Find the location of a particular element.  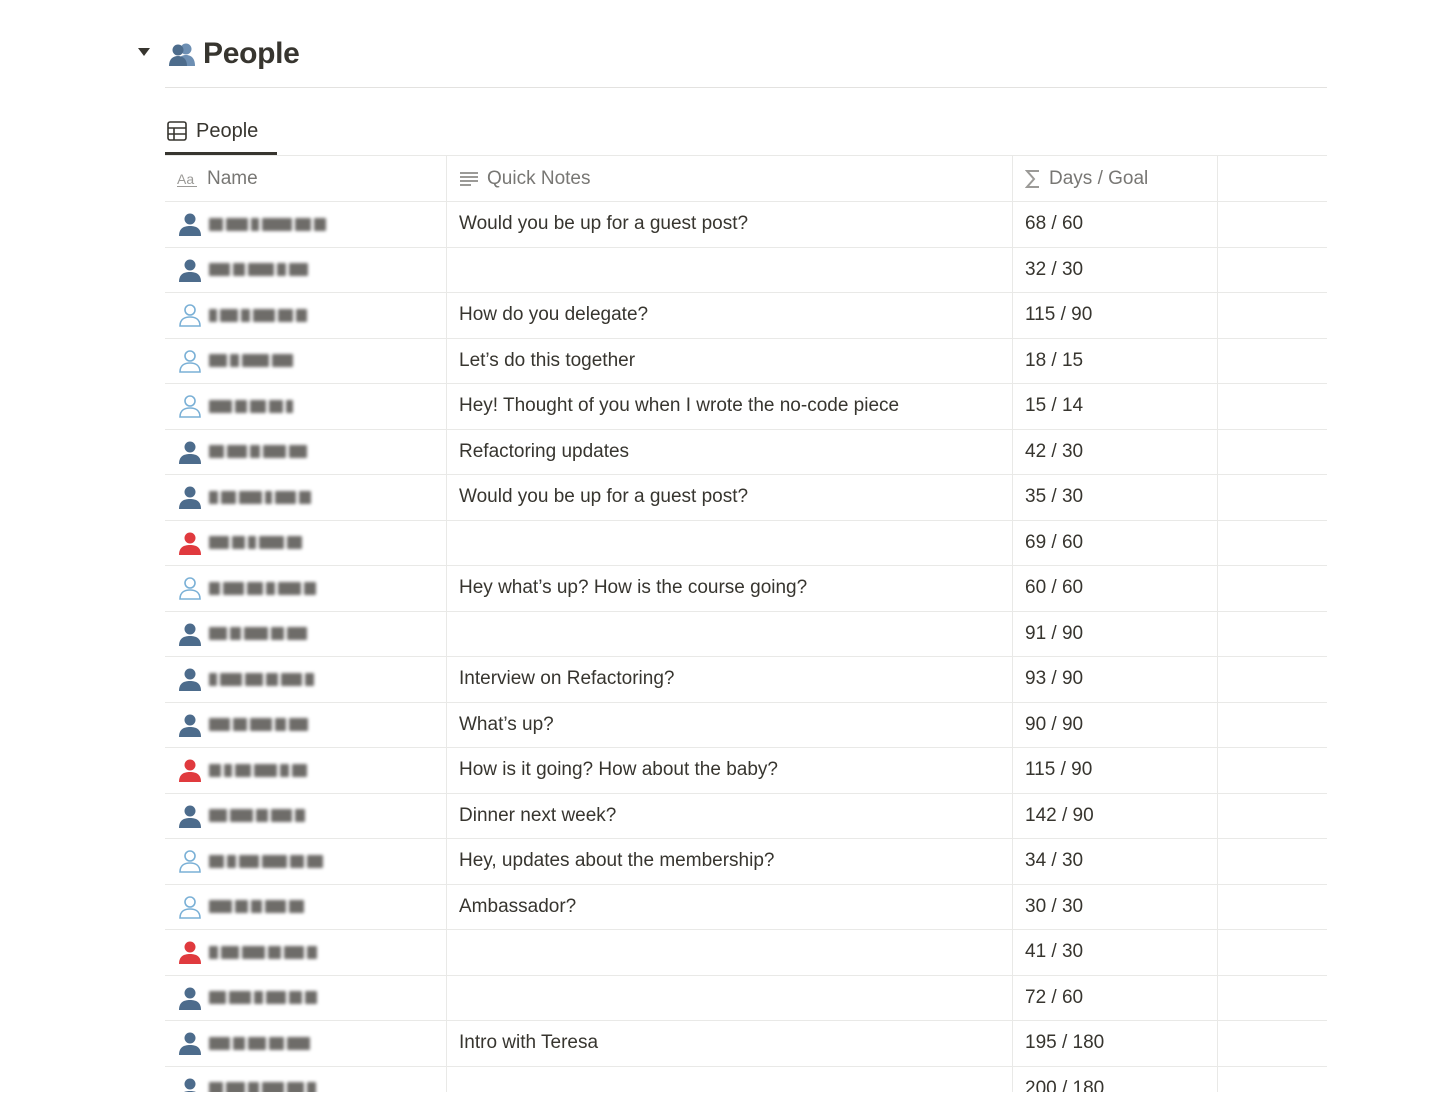

cell-days-goal: 15 / 14 is located at coordinates (1115, 406).